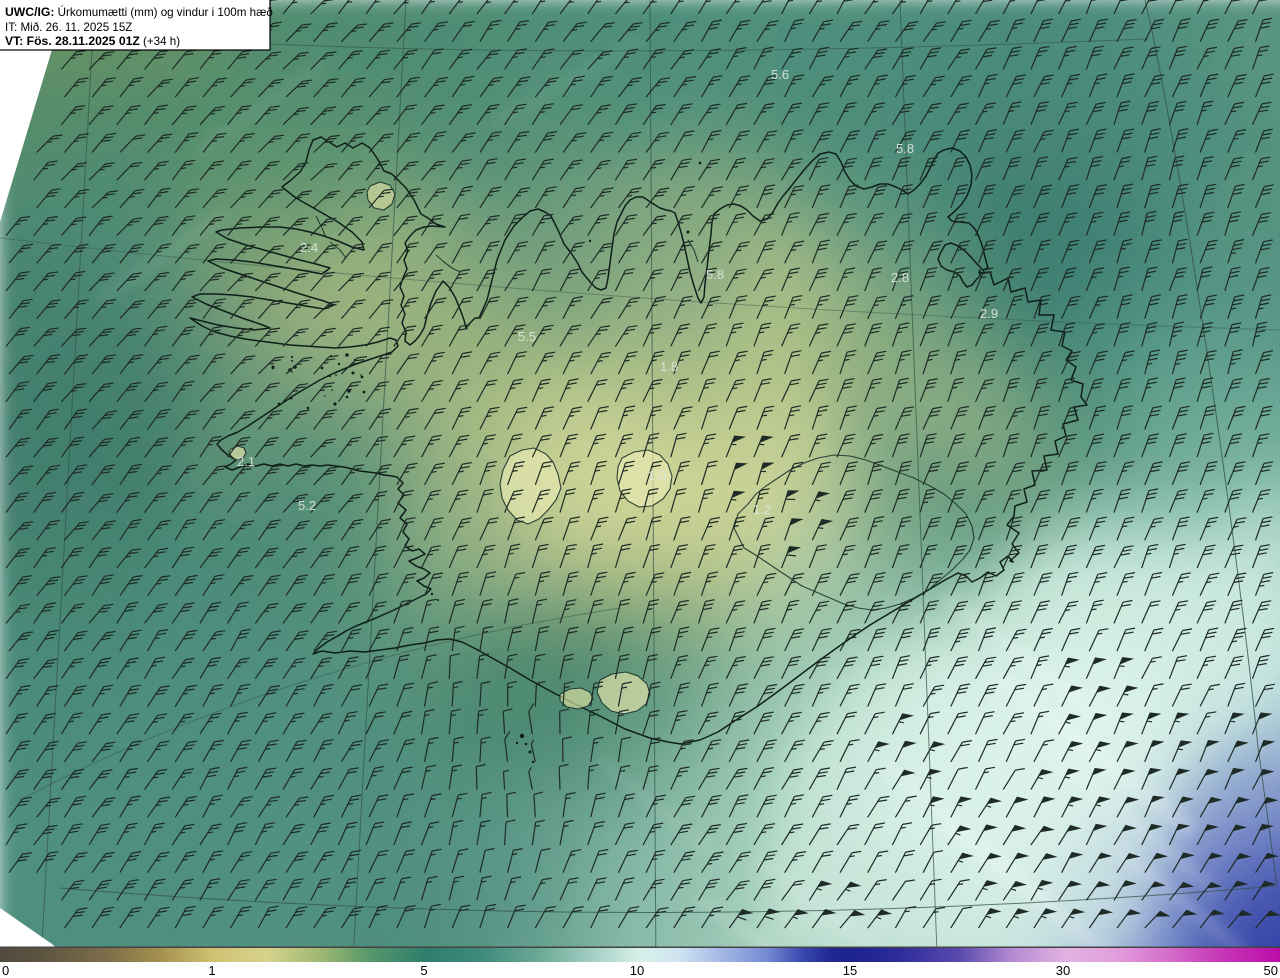  Describe the element at coordinates (423, 970) in the screenshot. I see `svg-text: 5` at that location.